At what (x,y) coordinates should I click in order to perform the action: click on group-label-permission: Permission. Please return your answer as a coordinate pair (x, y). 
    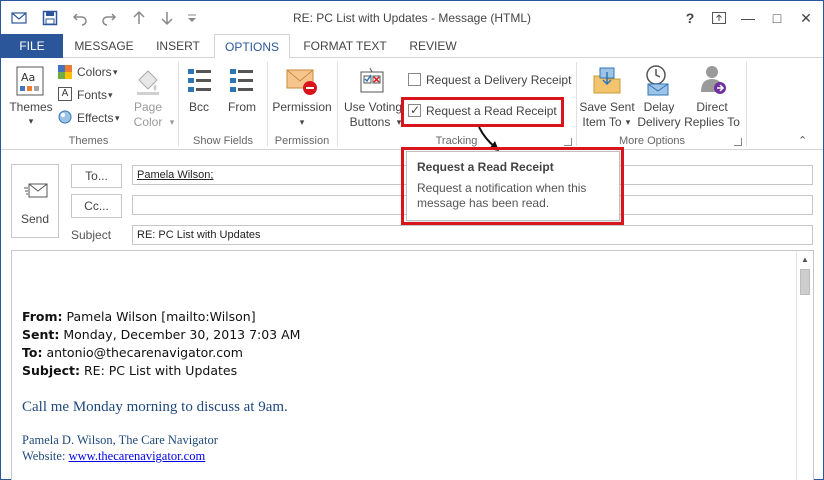
    Looking at the image, I should click on (302, 141).